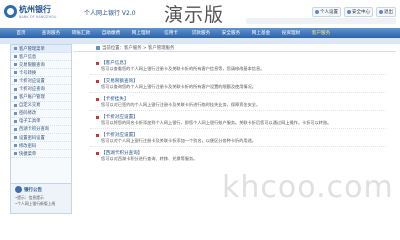 The width and height of the screenshot is (400, 240). I want to click on nav-investment: 投资理财, so click(291, 33).